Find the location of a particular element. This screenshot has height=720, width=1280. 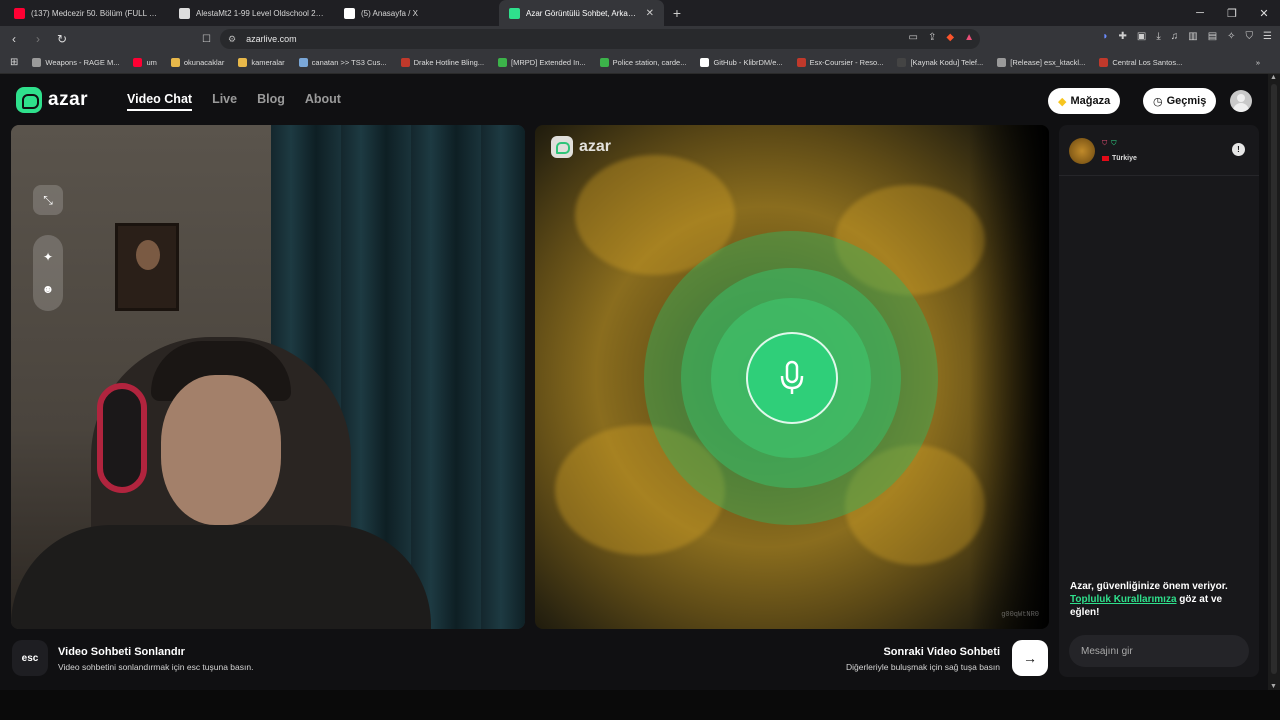

page-scrollbar: ▲ ▼ is located at coordinates (1274, 382).